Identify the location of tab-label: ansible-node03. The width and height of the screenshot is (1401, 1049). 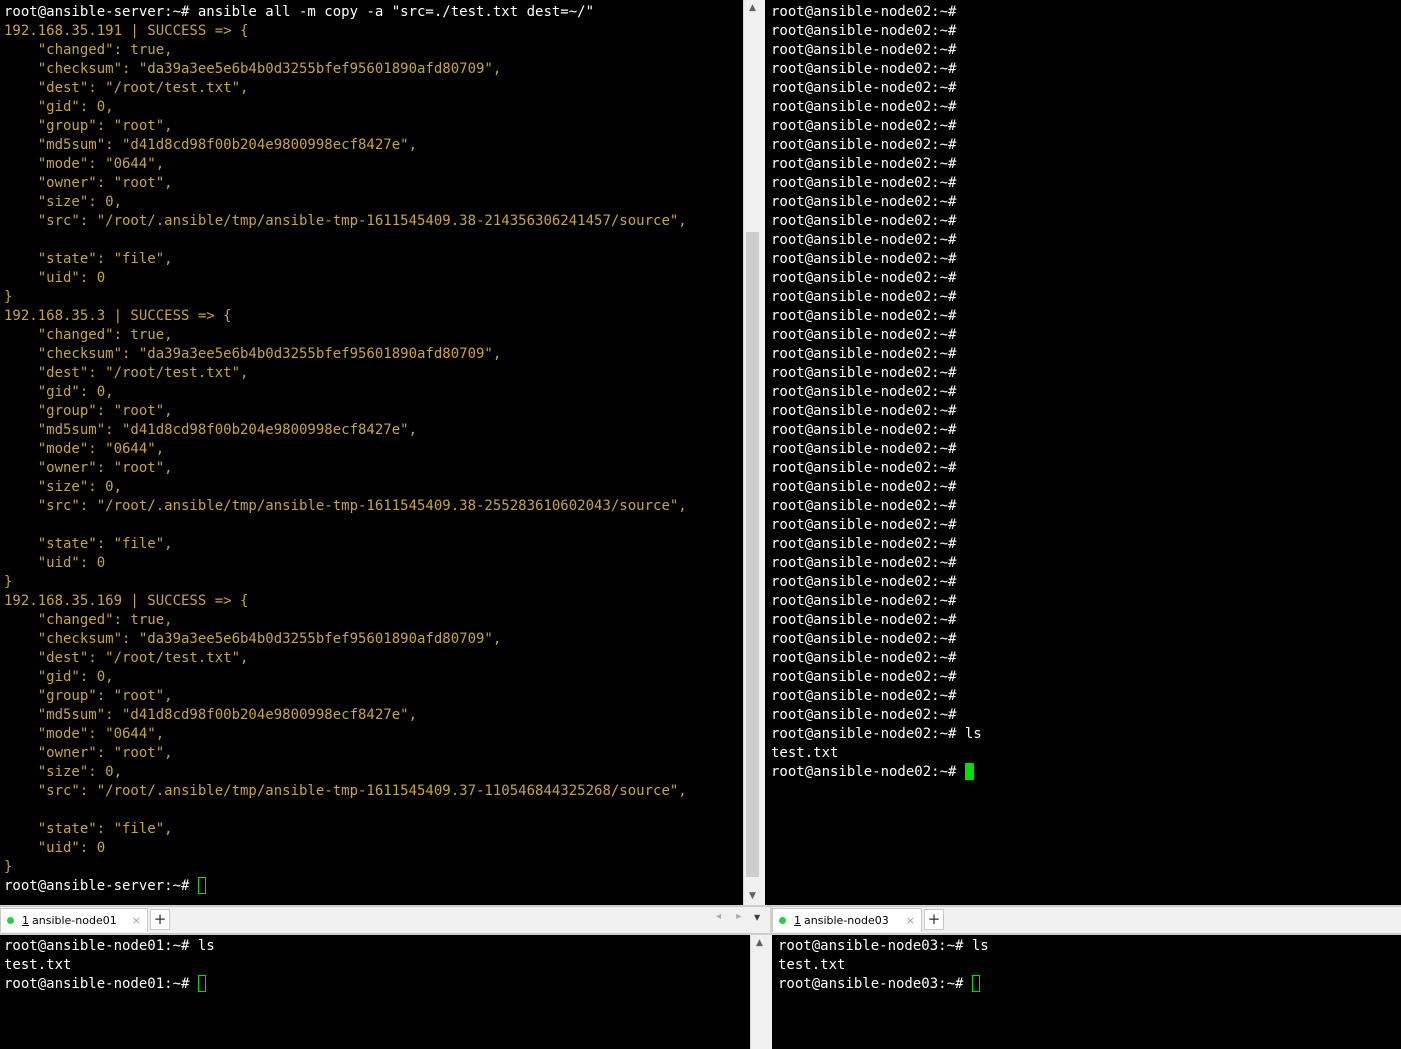
(846, 920).